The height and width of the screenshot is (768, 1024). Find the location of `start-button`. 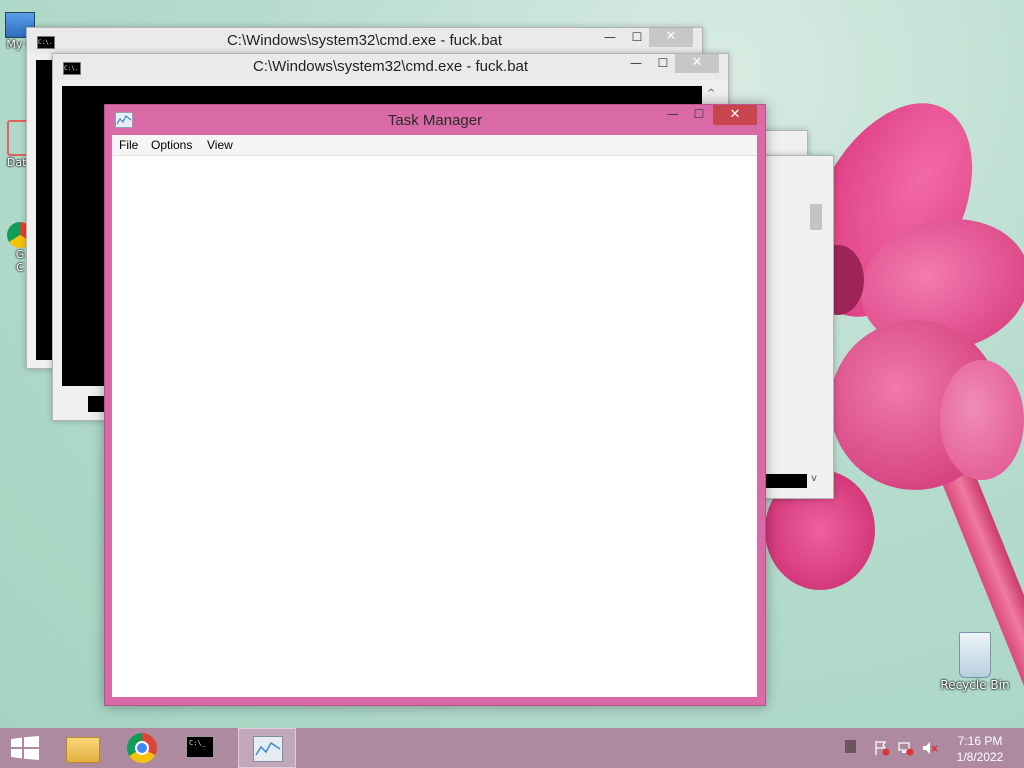

start-button is located at coordinates (28, 748).